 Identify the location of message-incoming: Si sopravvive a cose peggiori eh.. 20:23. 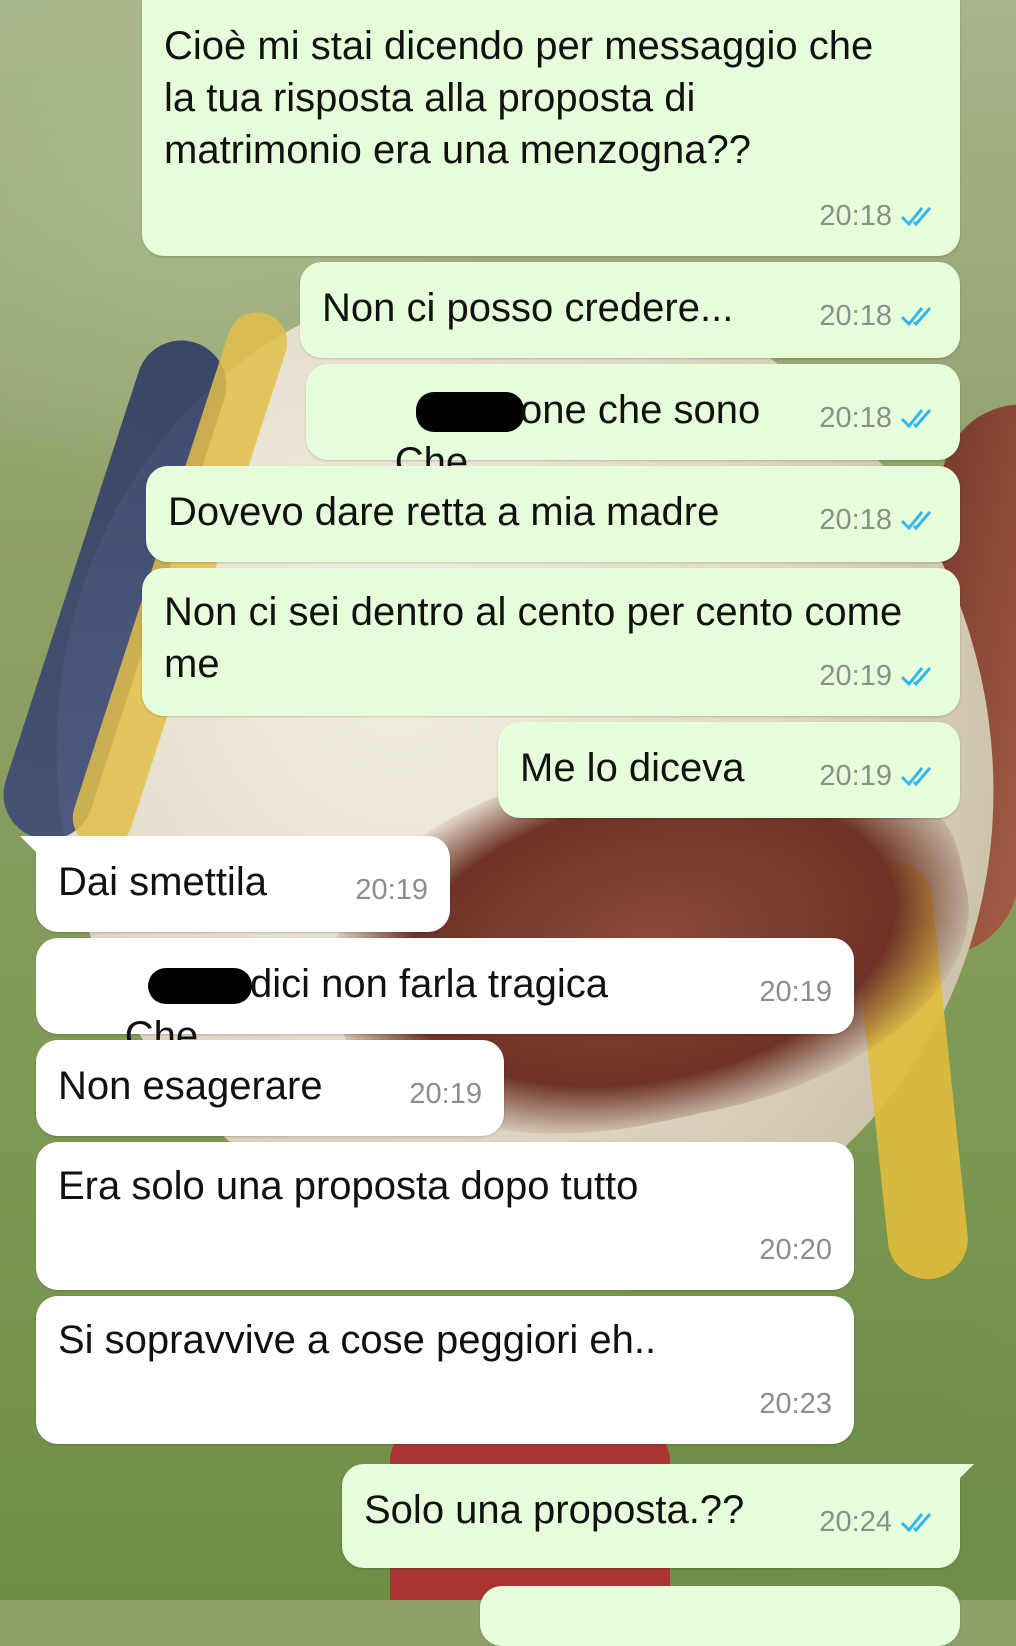
(445, 1370).